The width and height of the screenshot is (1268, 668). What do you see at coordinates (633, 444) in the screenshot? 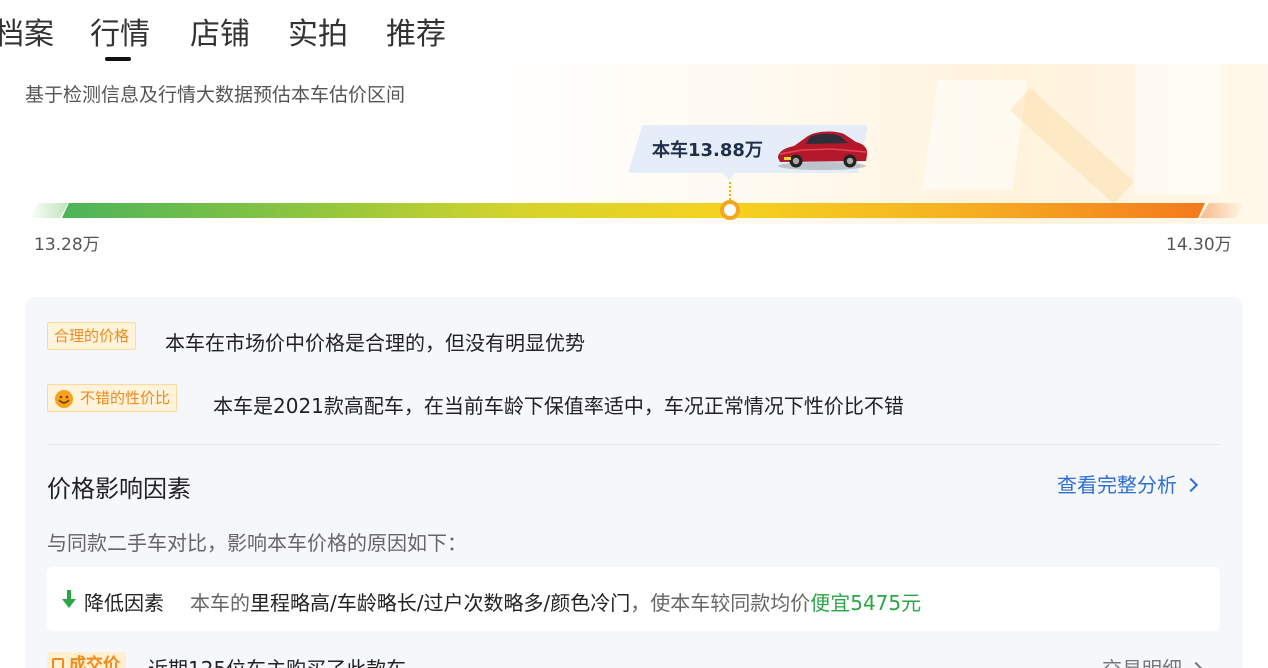
I see `card-divider` at bounding box center [633, 444].